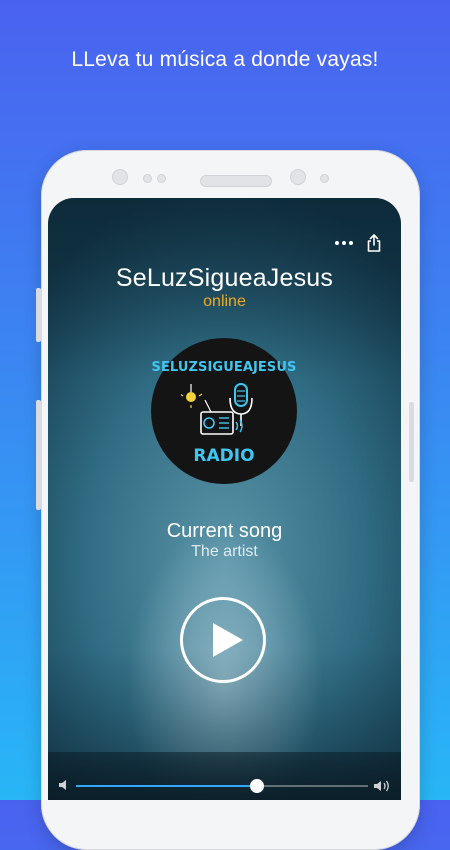  I want to click on station-status: online, so click(224, 301).